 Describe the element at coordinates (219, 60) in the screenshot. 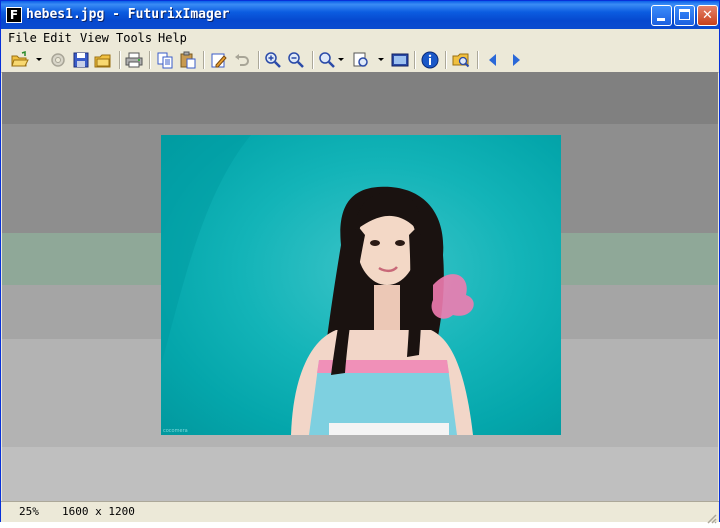

I see `edit-icon` at that location.